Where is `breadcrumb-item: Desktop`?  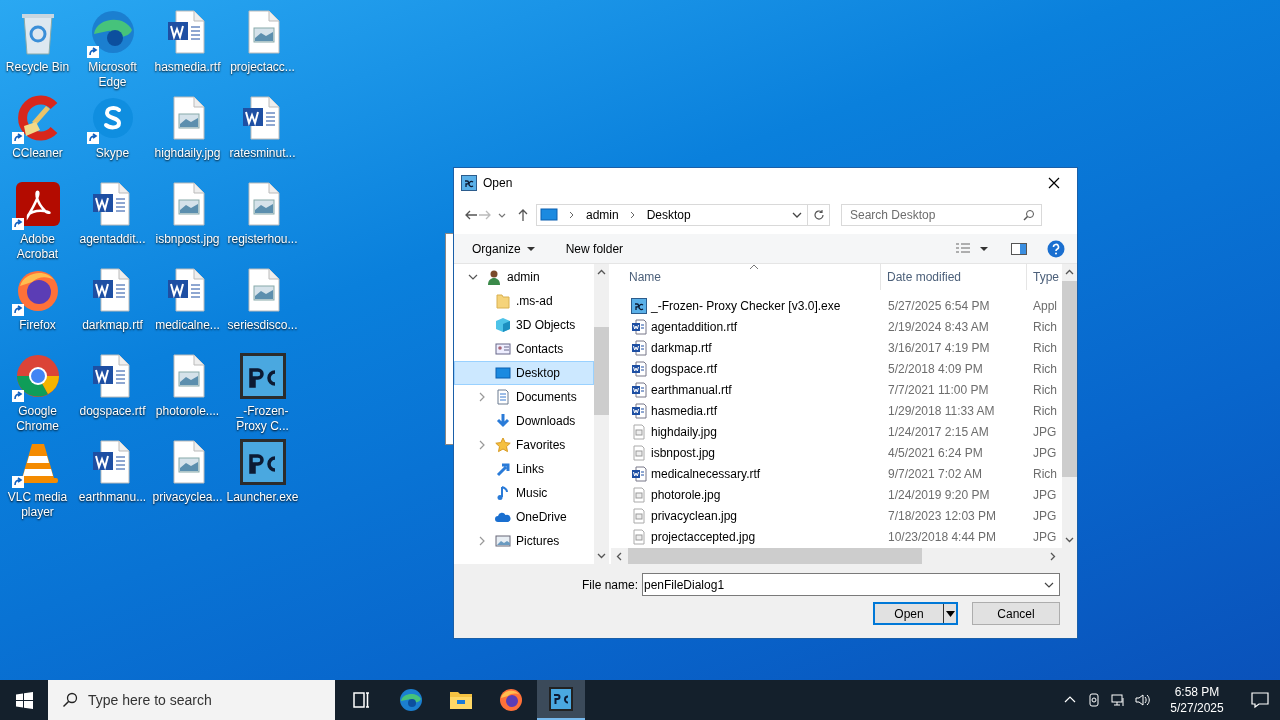 breadcrumb-item: Desktop is located at coordinates (668, 215).